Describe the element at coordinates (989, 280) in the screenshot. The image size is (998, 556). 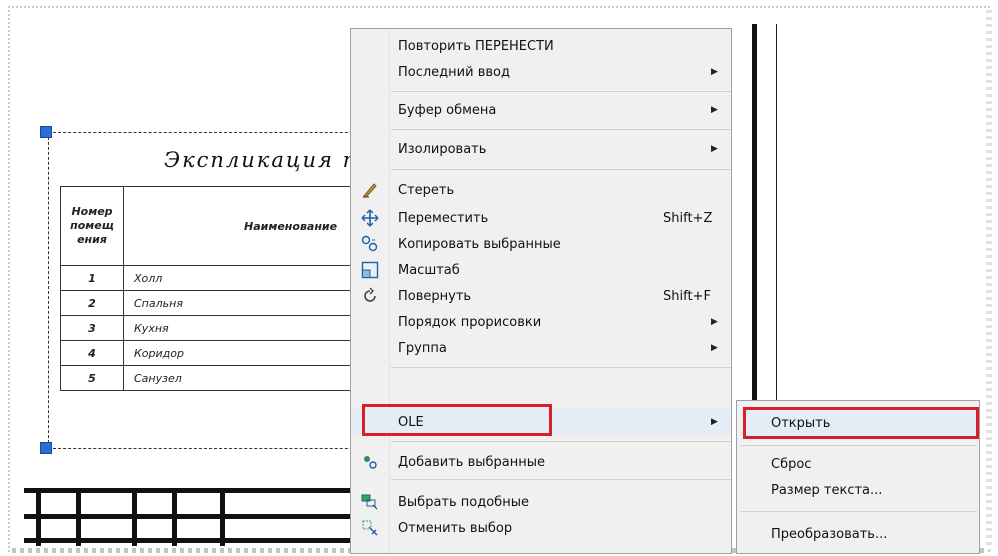
I see `frame-shadow-right` at that location.